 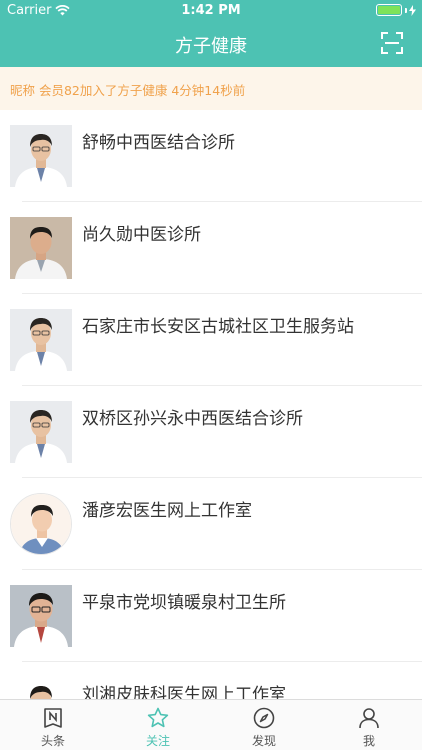 What do you see at coordinates (211, 46) in the screenshot?
I see `page-title: 方子健康` at bounding box center [211, 46].